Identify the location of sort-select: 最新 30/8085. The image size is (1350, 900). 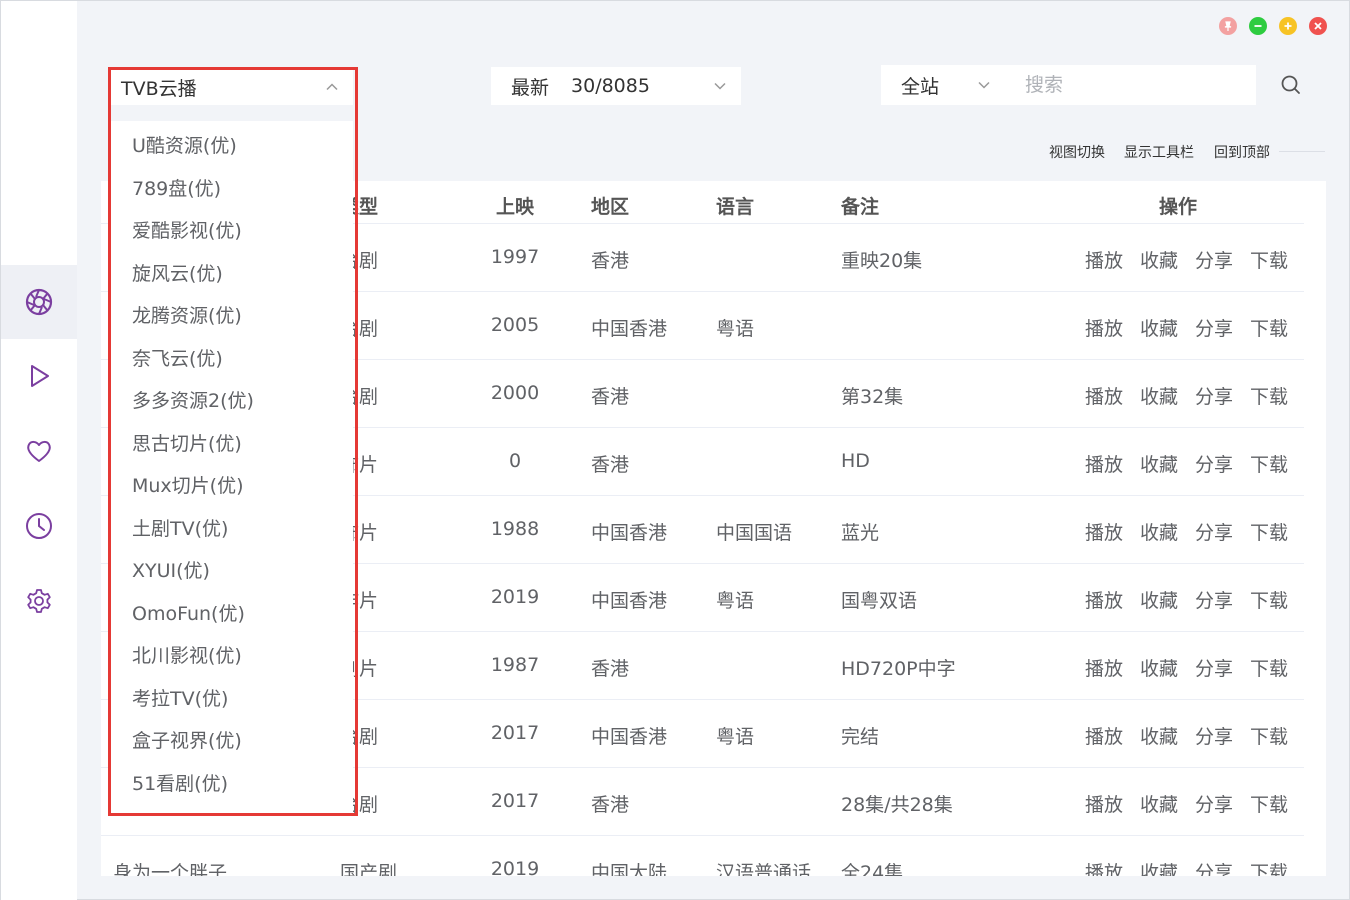
(616, 86).